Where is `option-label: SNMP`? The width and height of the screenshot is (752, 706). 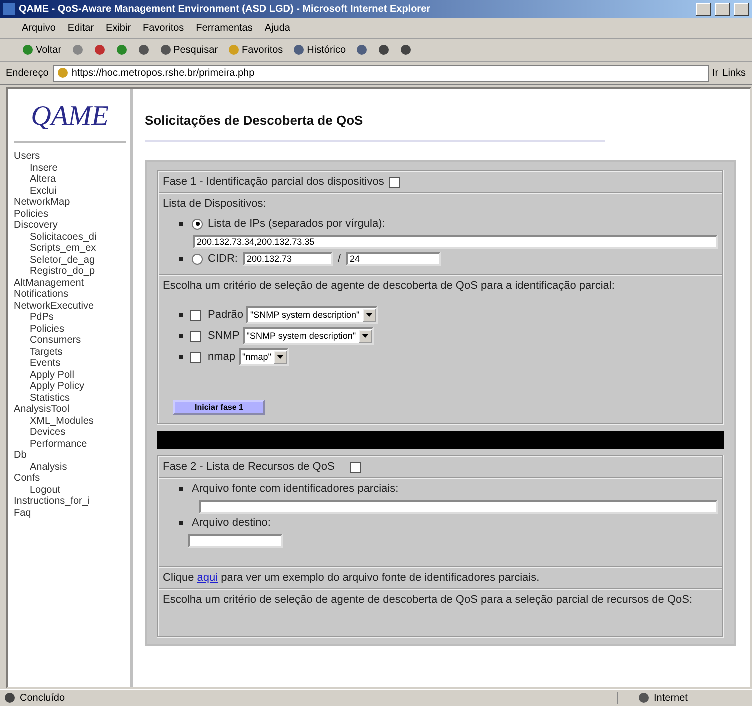
option-label: SNMP is located at coordinates (224, 336).